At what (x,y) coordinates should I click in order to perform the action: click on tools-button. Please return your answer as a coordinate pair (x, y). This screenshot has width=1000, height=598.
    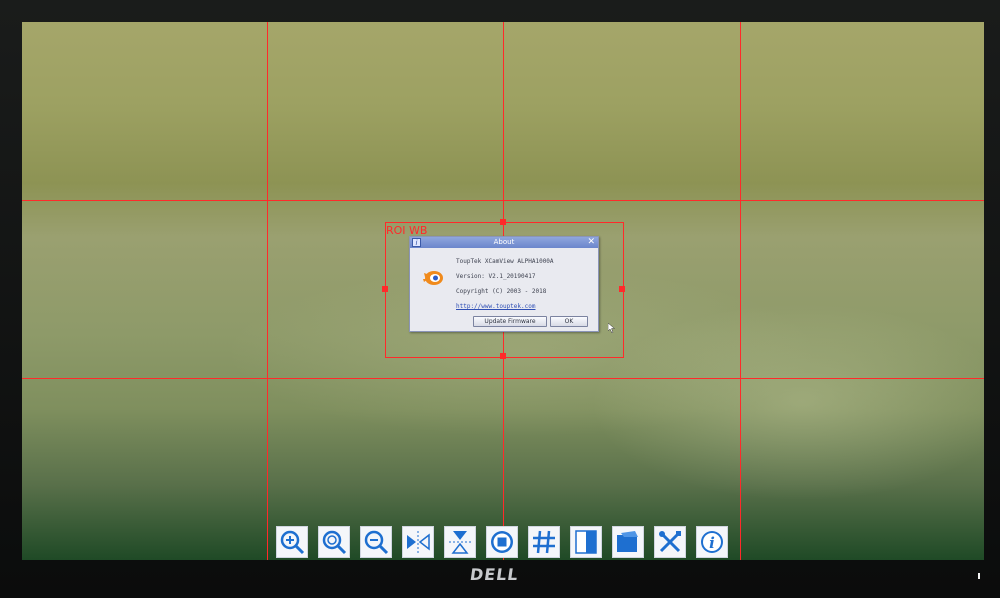
    Looking at the image, I should click on (670, 542).